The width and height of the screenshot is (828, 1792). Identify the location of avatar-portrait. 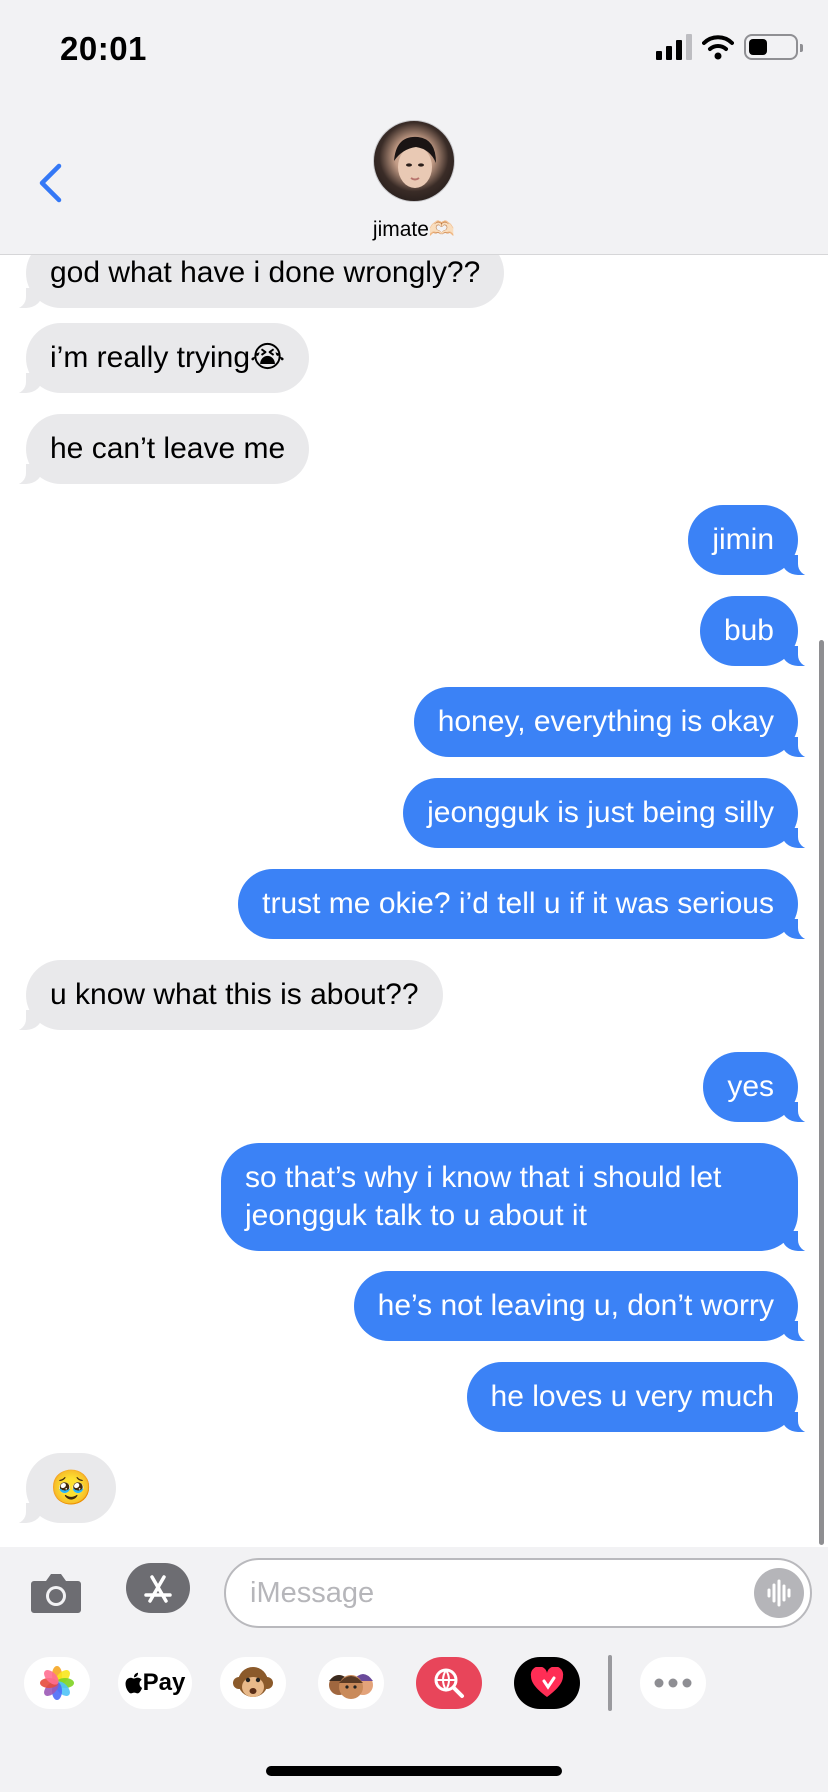
(415, 162).